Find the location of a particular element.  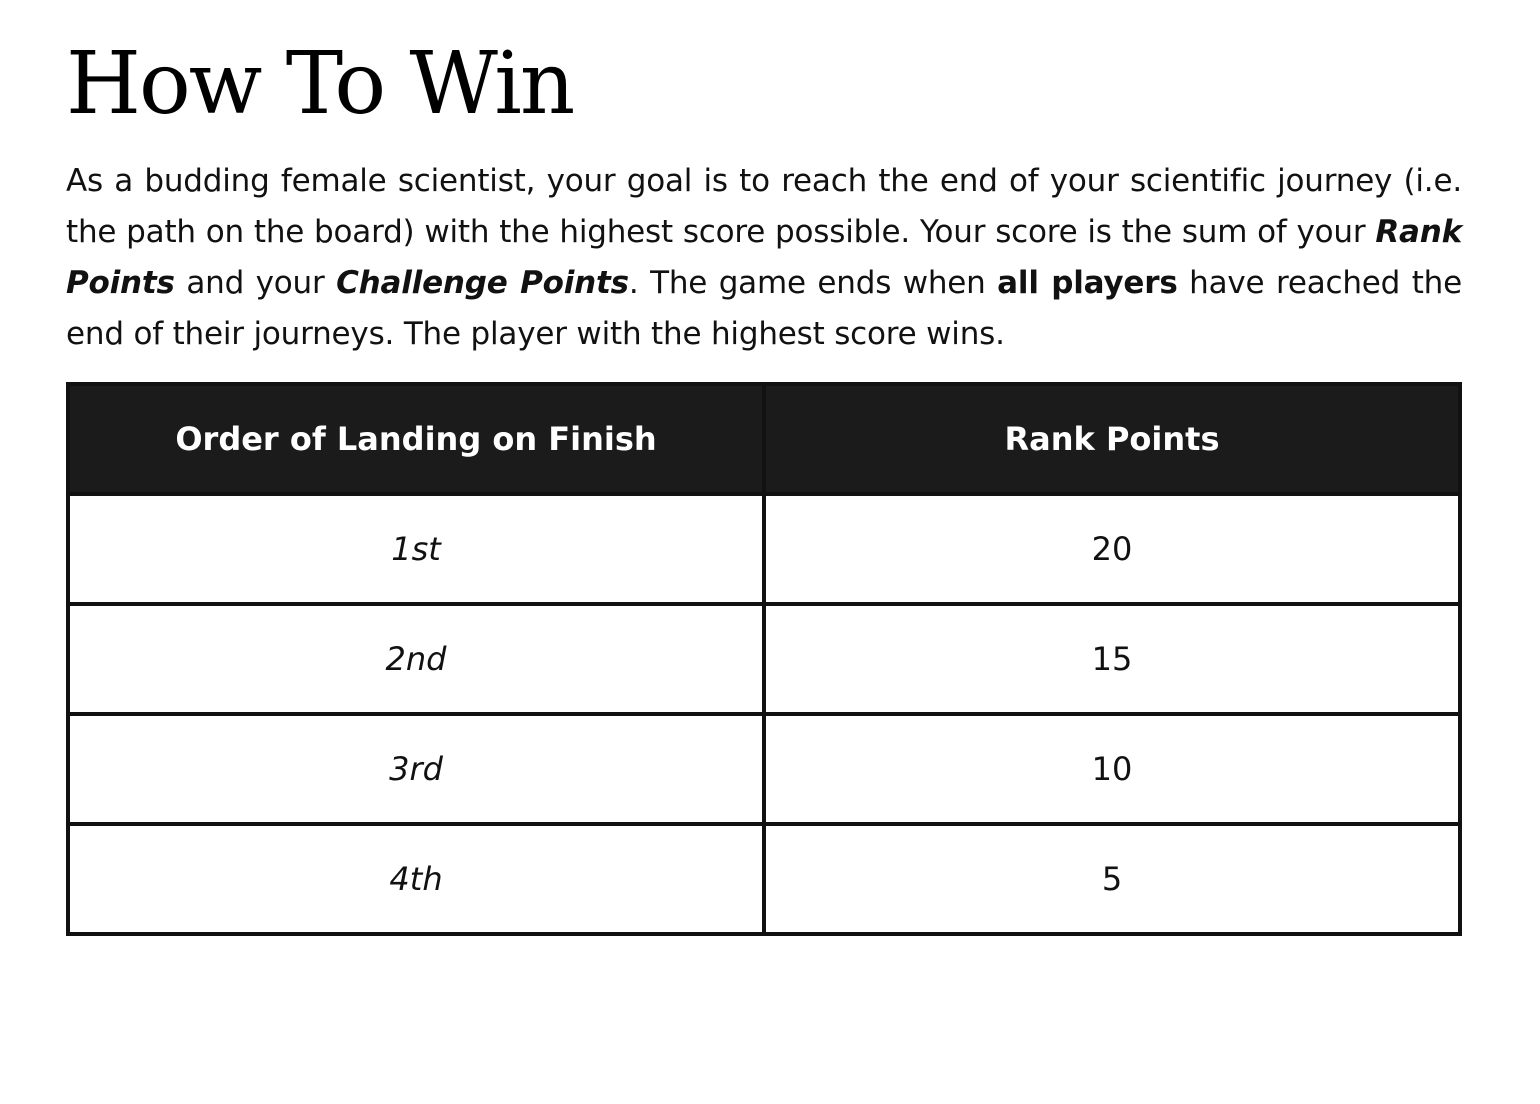

points-cell: 10 is located at coordinates (1112, 769).